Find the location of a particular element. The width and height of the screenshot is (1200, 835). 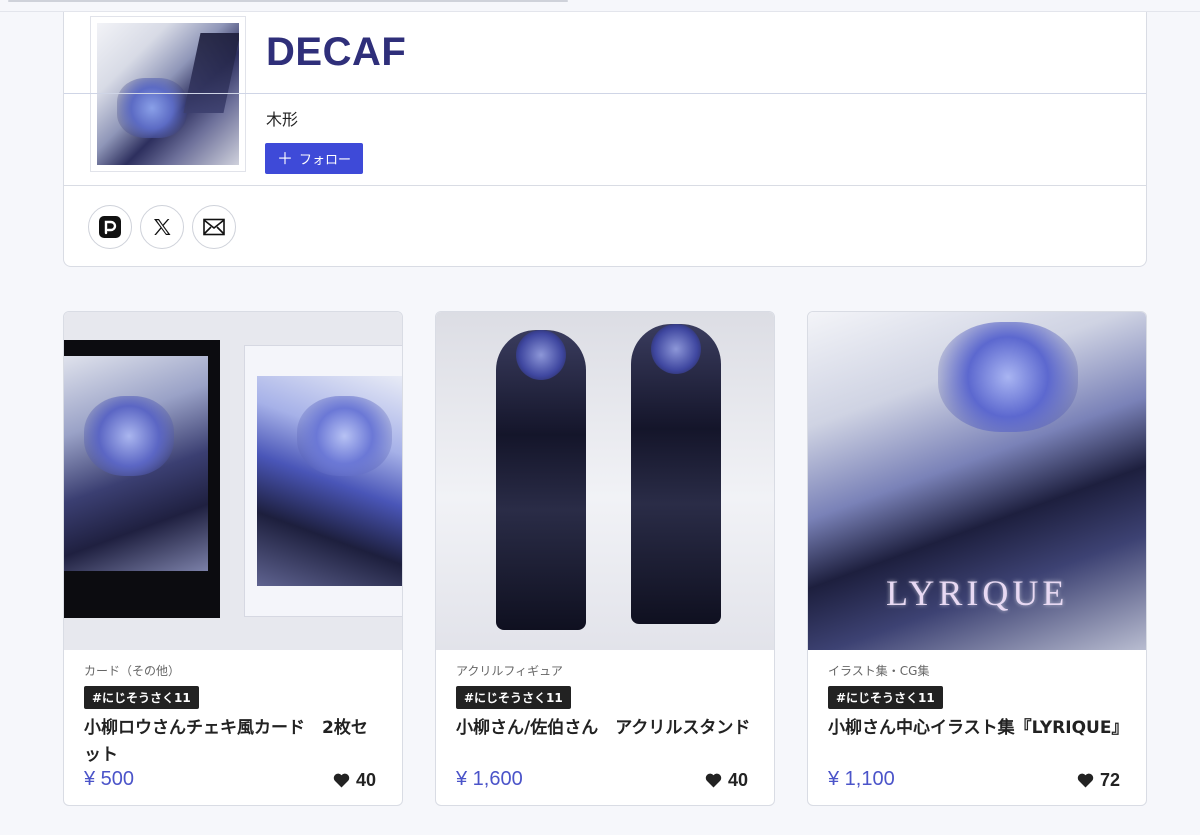

shop-title: DECAF is located at coordinates (336, 52).